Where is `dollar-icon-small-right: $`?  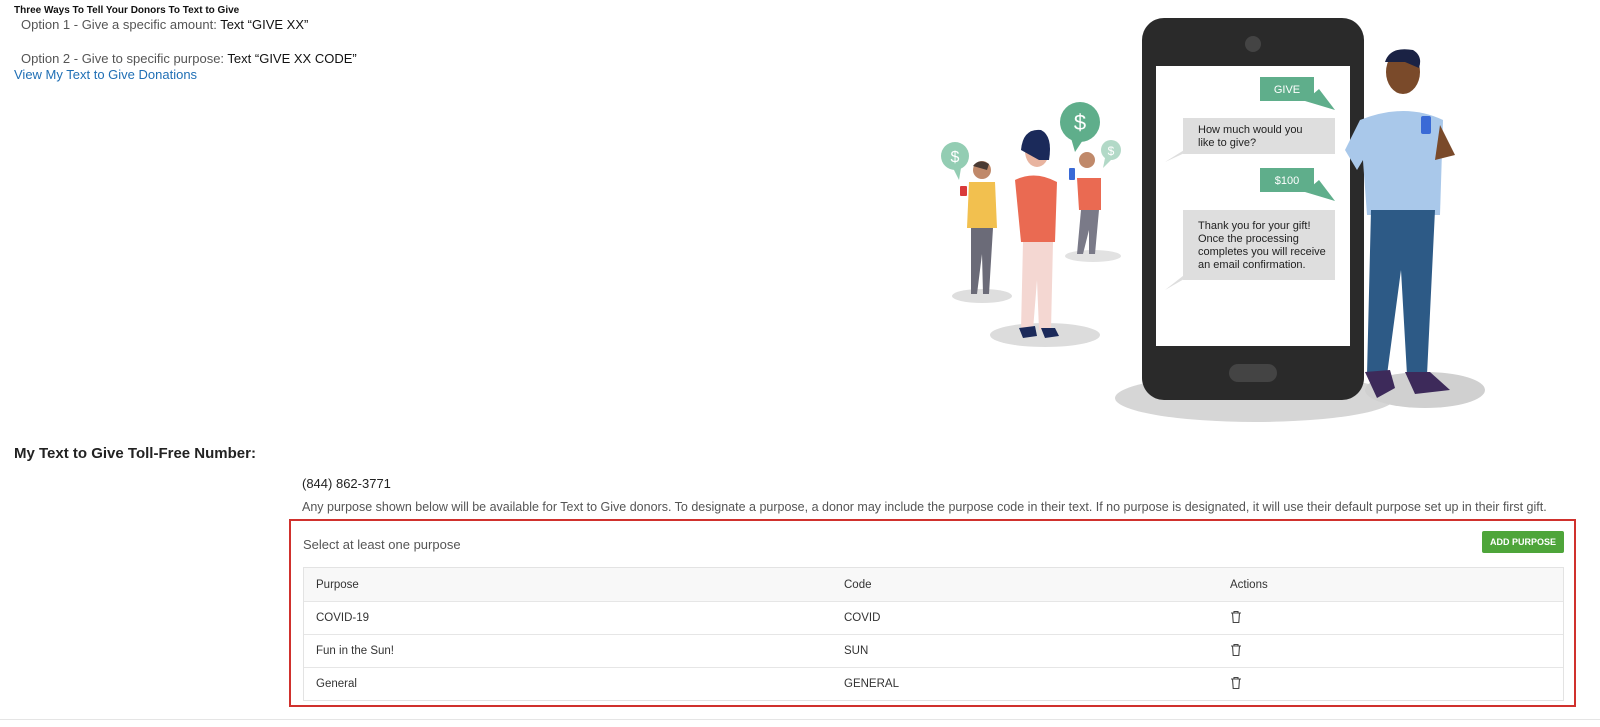
dollar-icon-small-right: $ is located at coordinates (1111, 154).